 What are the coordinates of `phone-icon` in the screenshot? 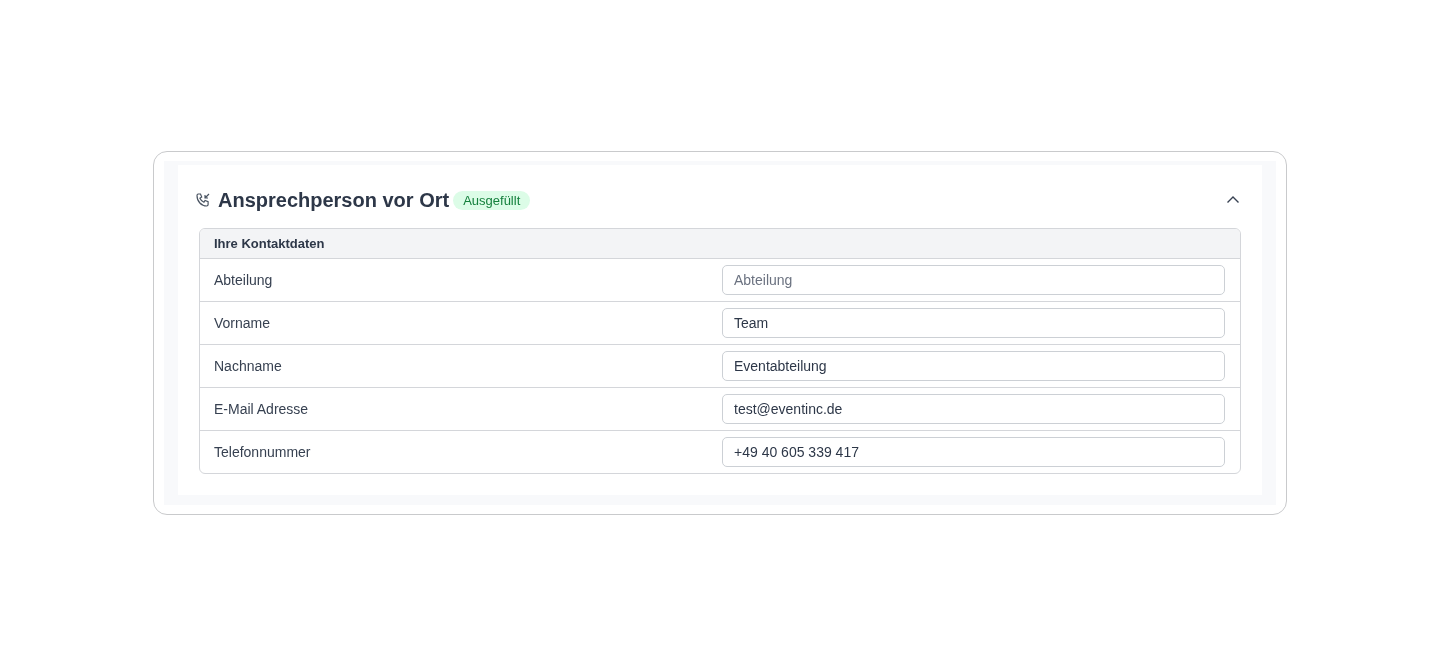 It's located at (203, 200).